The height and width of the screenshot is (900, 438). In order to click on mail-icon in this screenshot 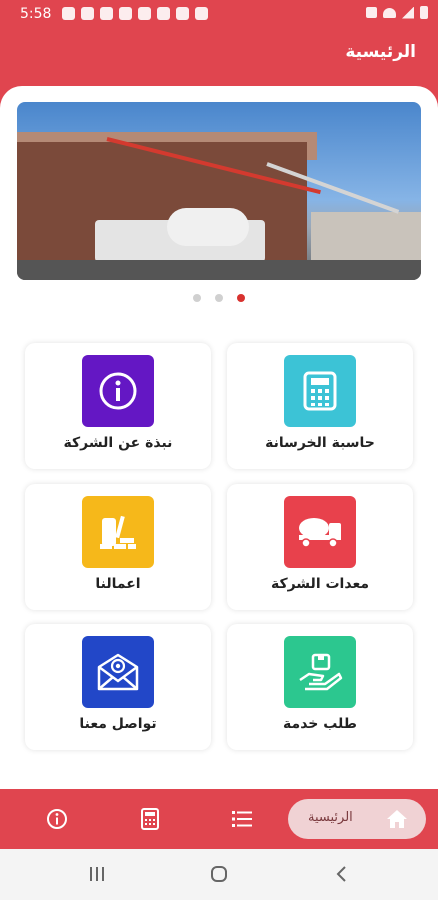, I will do `click(182, 13)`.